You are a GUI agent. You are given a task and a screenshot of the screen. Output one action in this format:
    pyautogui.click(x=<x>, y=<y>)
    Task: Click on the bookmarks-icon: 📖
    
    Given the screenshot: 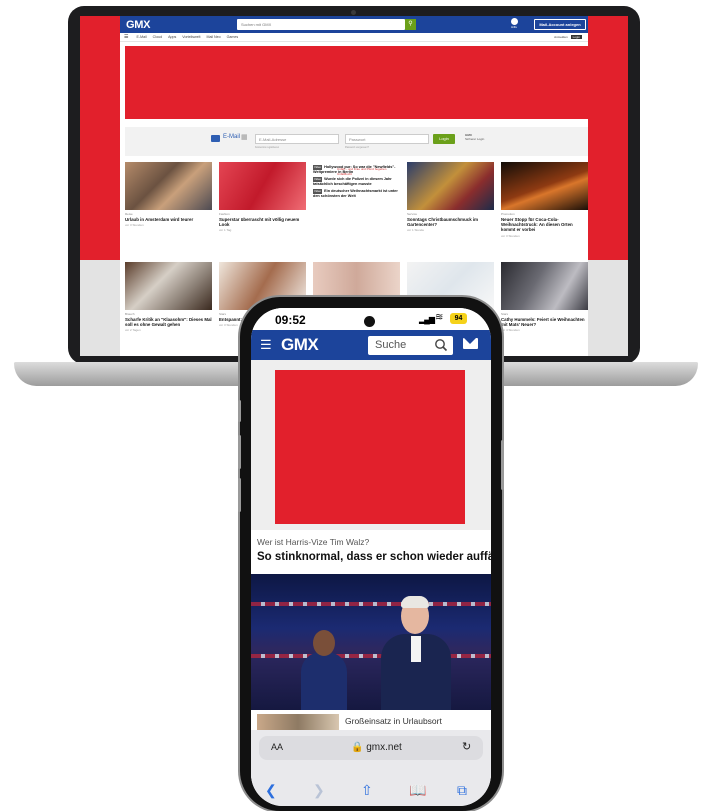 What is the action you would take?
    pyautogui.click(x=417, y=790)
    